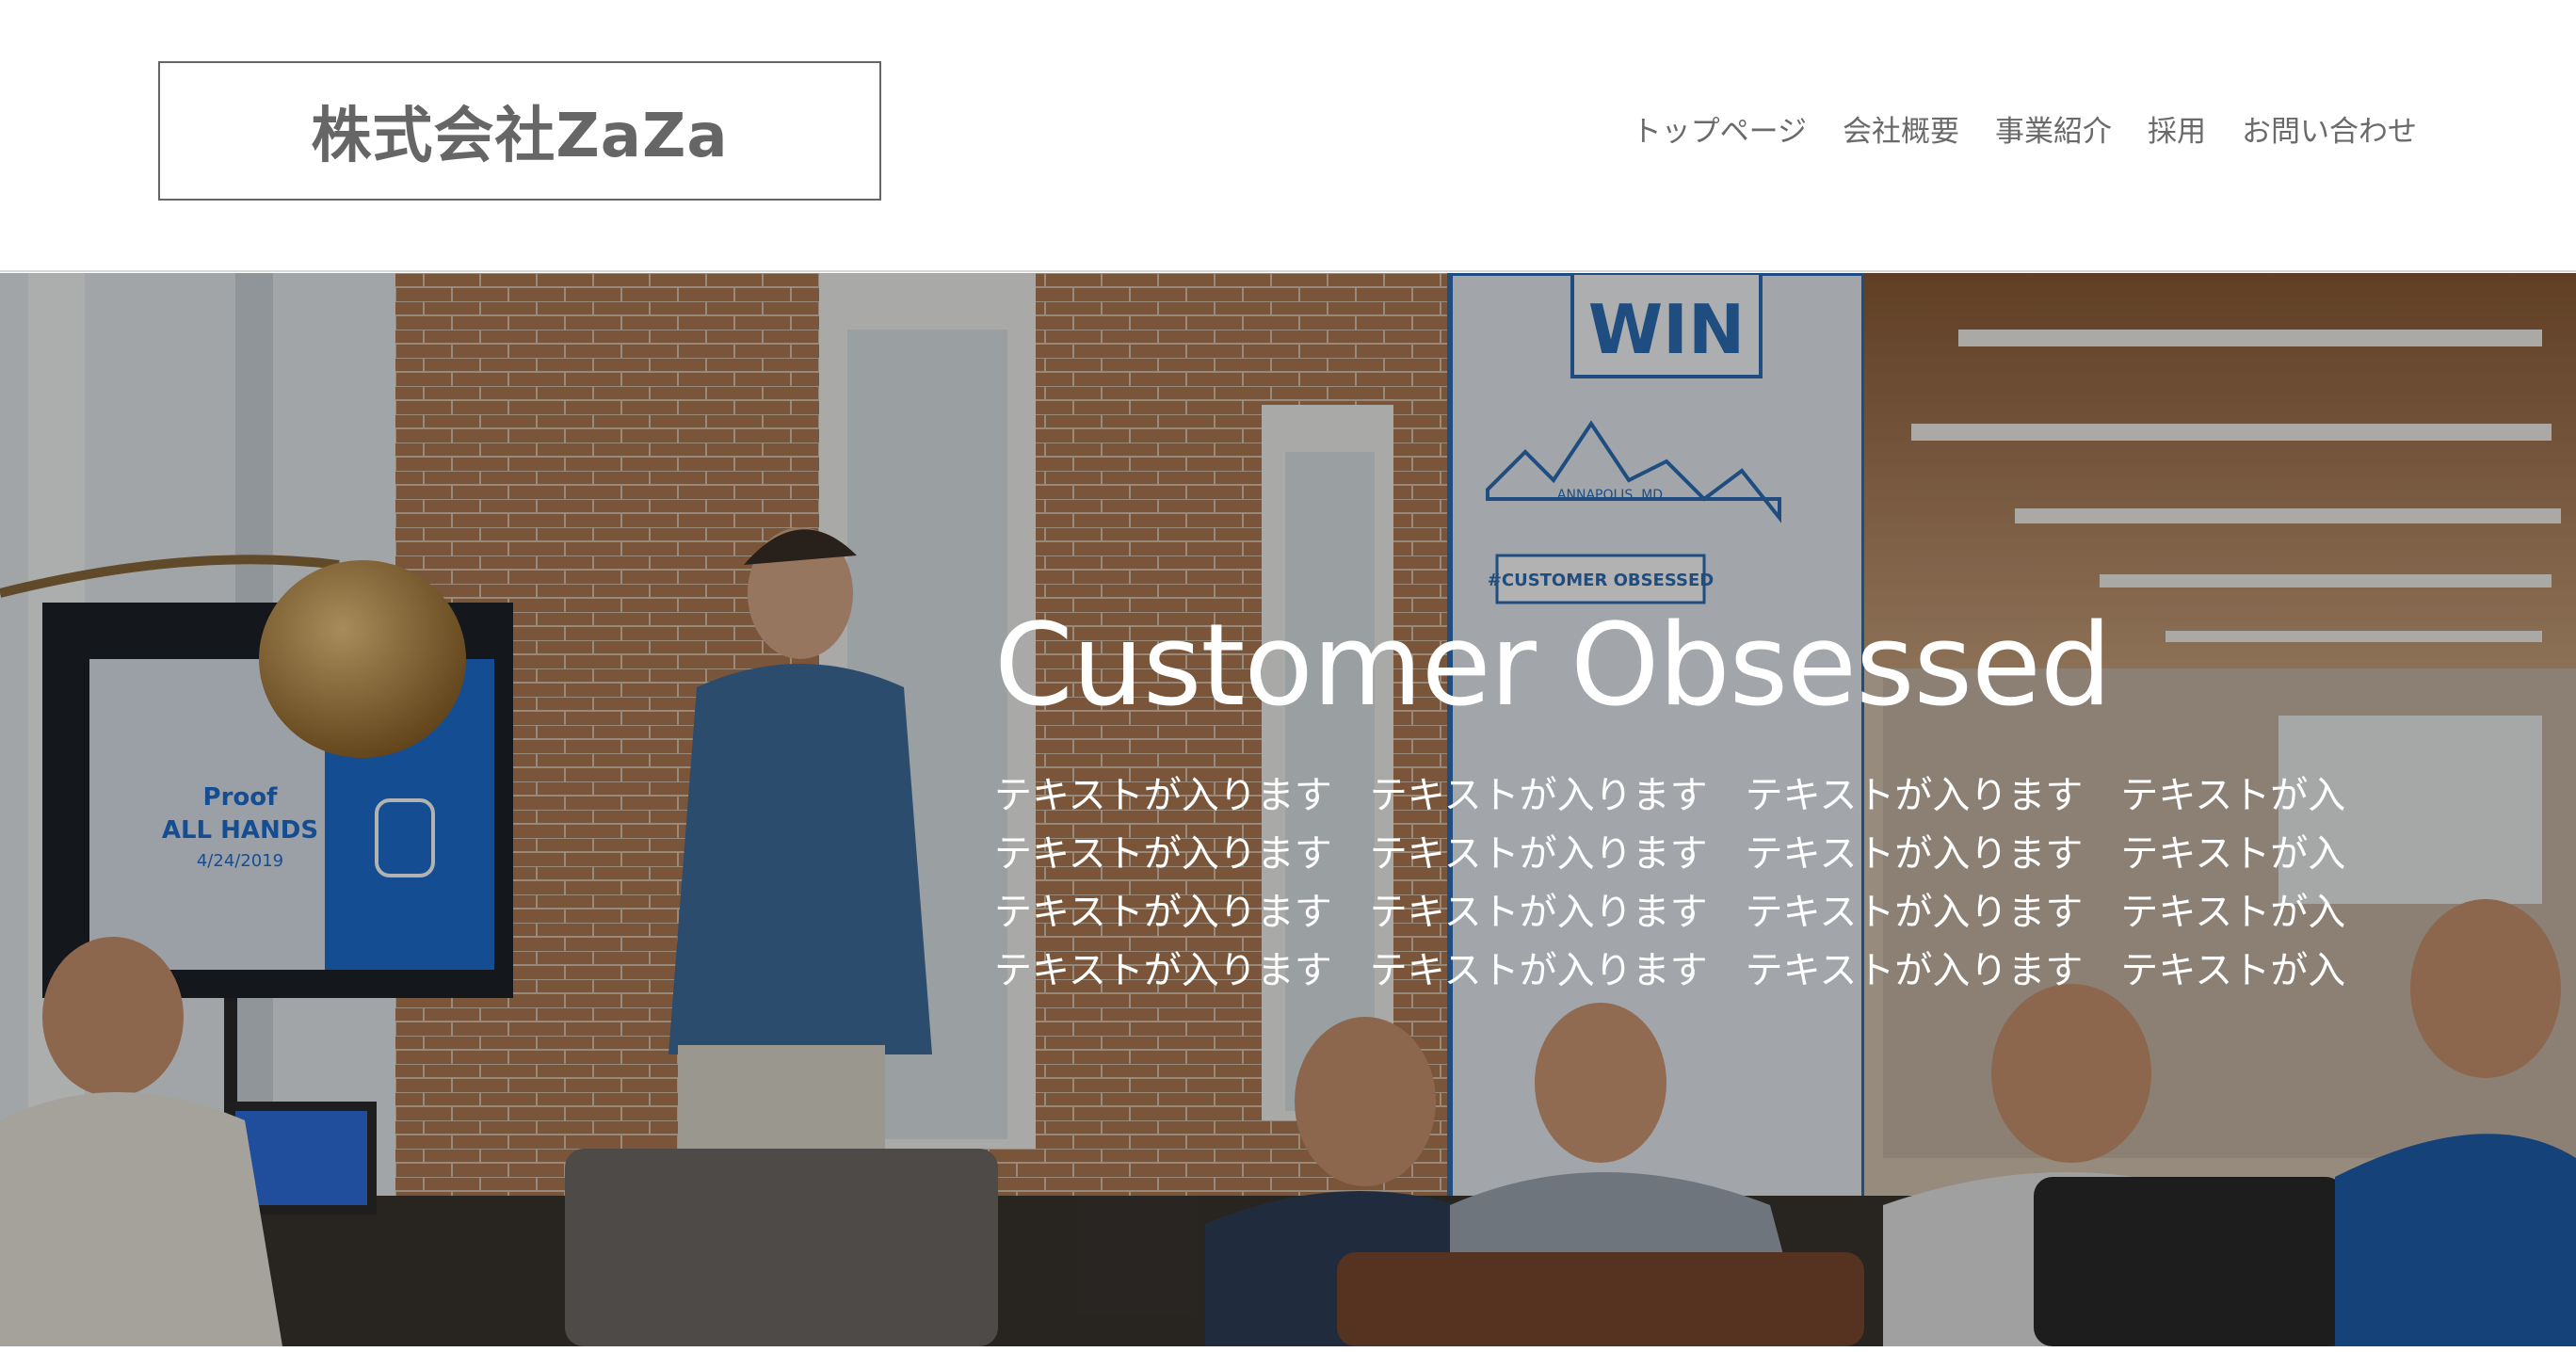 This screenshot has height=1352, width=2576. Describe the element at coordinates (520, 136) in the screenshot. I see `logo-text: 株式会社ZaZa` at that location.